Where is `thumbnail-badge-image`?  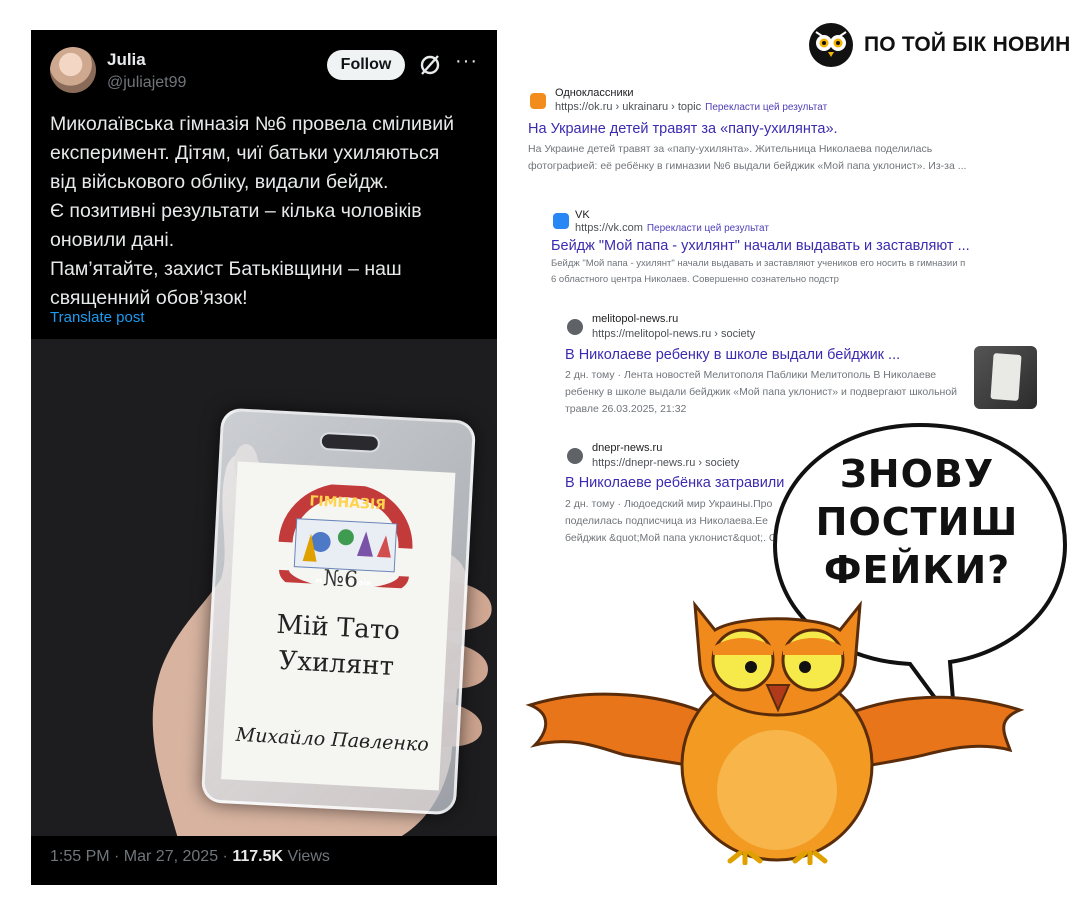
thumbnail-badge-image is located at coordinates (1006, 377).